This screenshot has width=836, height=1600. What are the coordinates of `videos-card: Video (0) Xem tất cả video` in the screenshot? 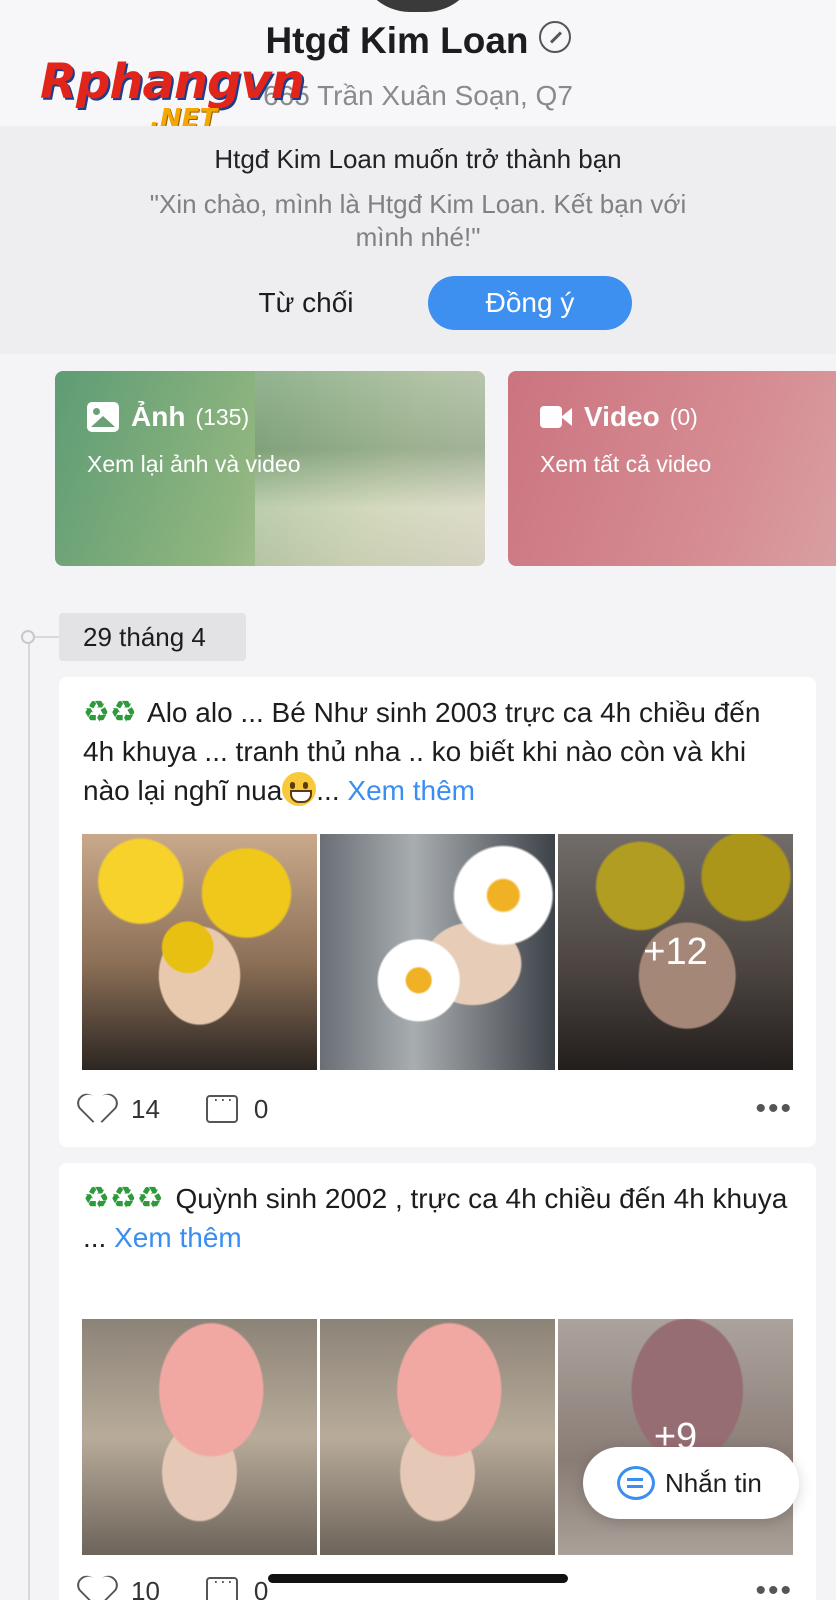 It's located at (672, 468).